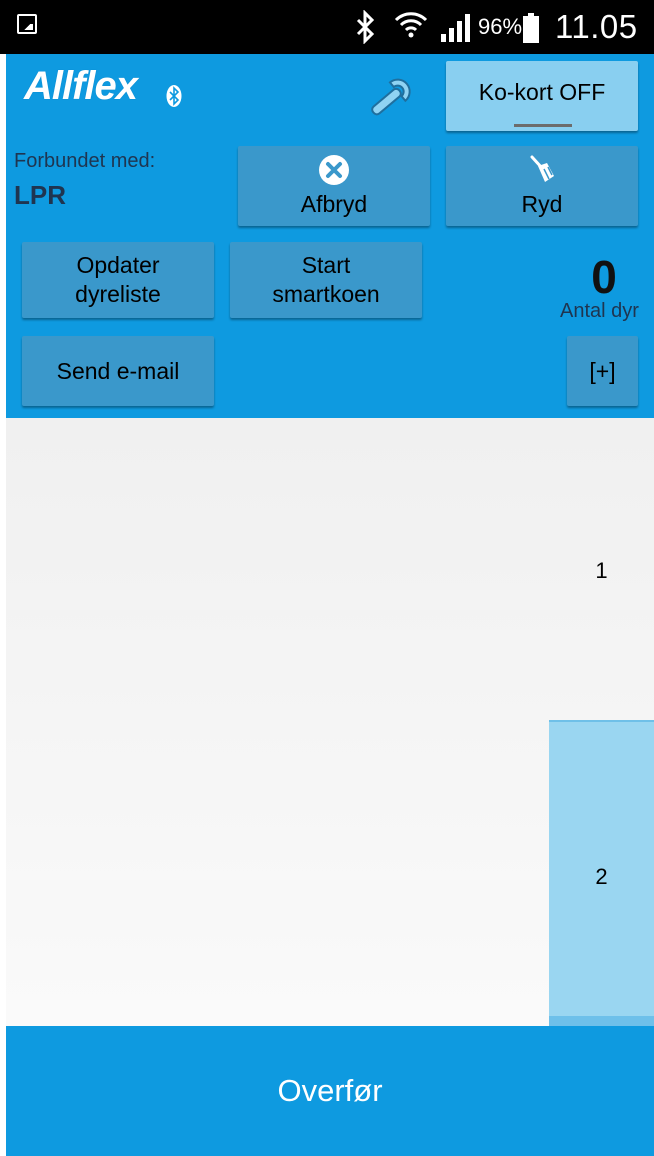 This screenshot has height=1156, width=654. I want to click on animal-count: 0, so click(604, 277).